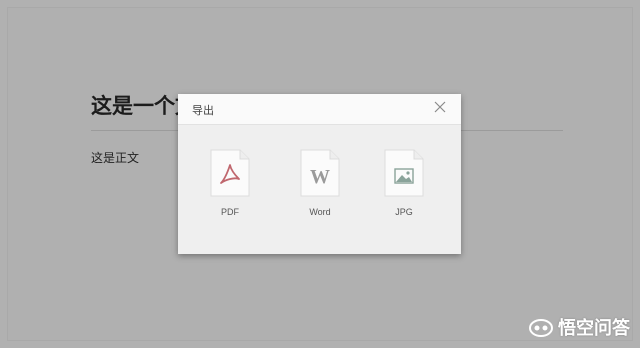  I want to click on wukong-watermark: 悟空问答, so click(579, 327).